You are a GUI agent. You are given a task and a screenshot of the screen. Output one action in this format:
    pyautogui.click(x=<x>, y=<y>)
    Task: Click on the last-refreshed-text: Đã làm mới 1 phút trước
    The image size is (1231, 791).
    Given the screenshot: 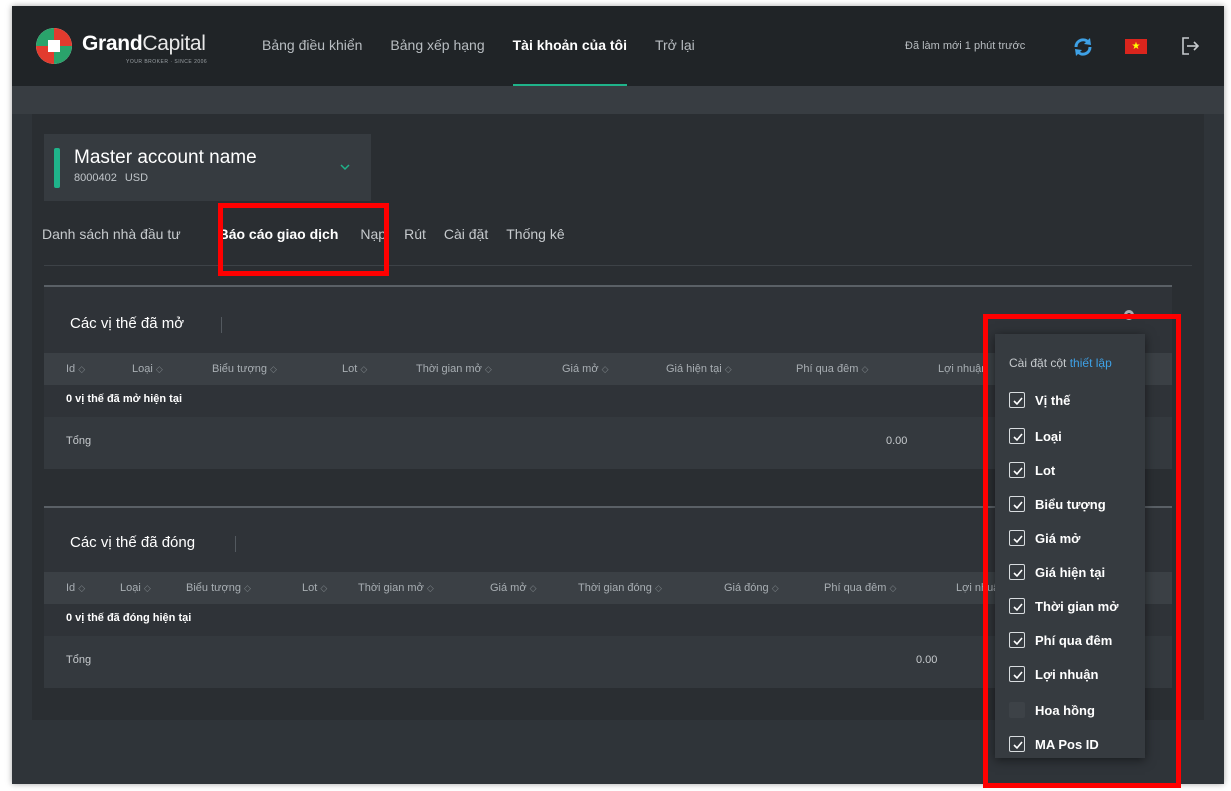 What is the action you would take?
    pyautogui.click(x=965, y=46)
    